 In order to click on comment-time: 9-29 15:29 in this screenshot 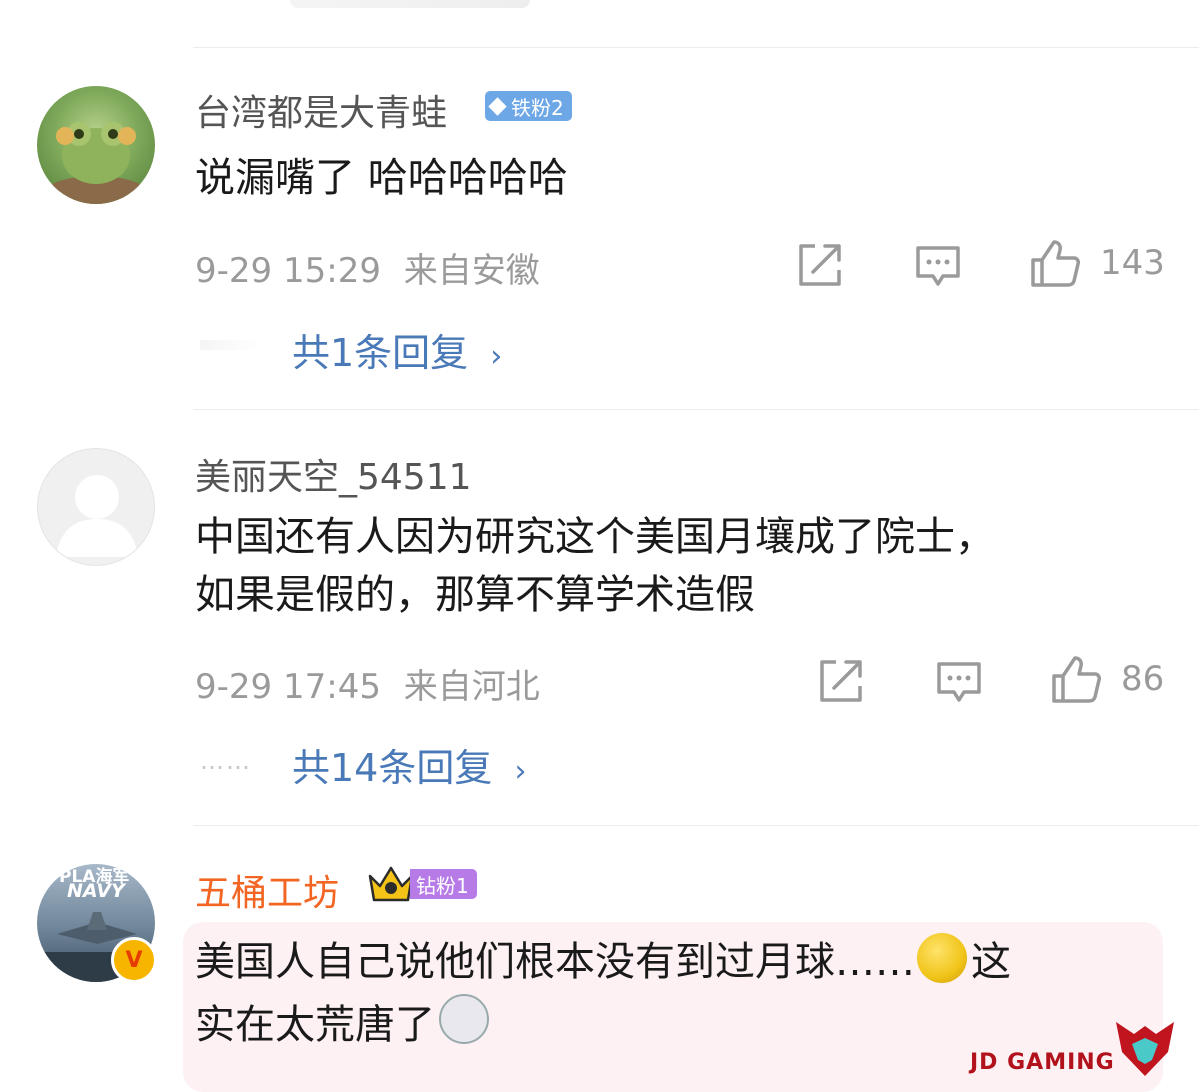, I will do `click(288, 271)`.